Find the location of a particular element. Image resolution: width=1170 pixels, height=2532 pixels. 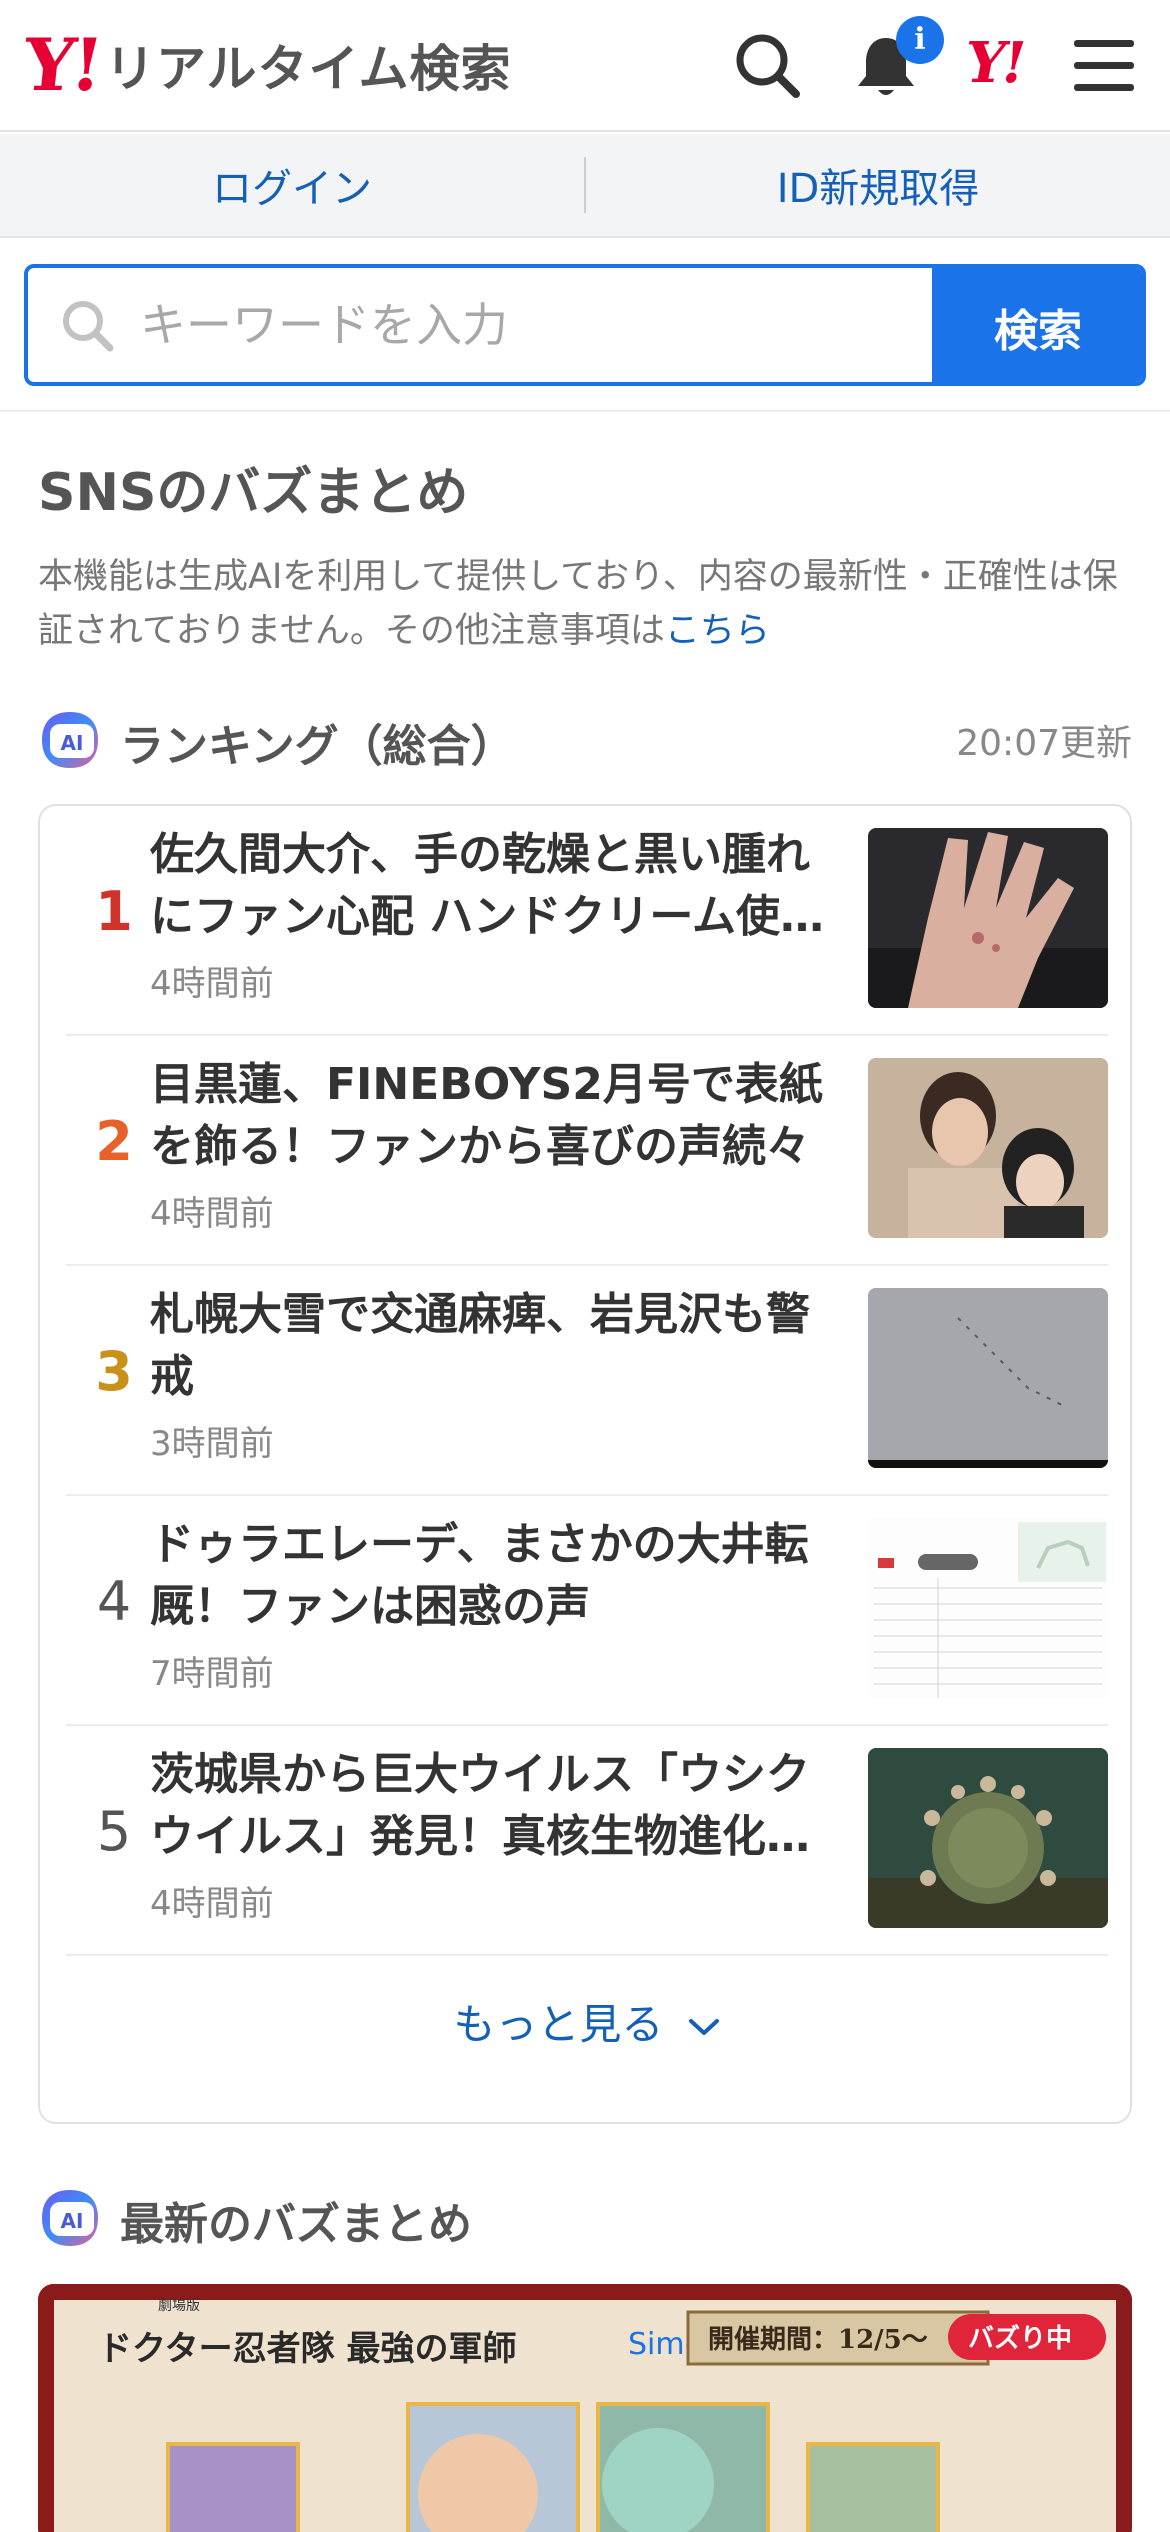

search-button: 検索 is located at coordinates (1037, 325).